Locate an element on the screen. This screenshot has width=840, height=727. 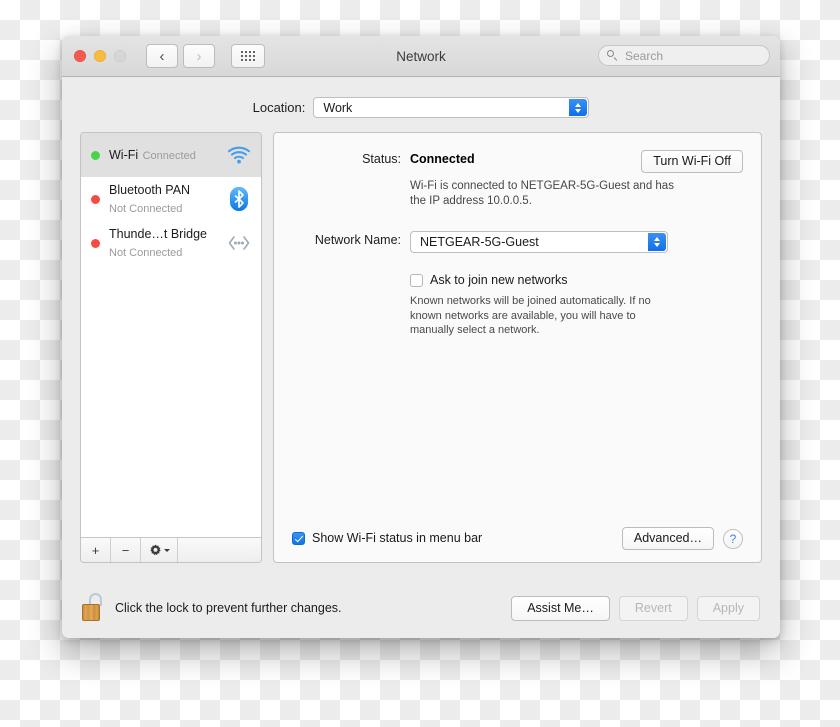
panel-spacer is located at coordinates (517, 434).